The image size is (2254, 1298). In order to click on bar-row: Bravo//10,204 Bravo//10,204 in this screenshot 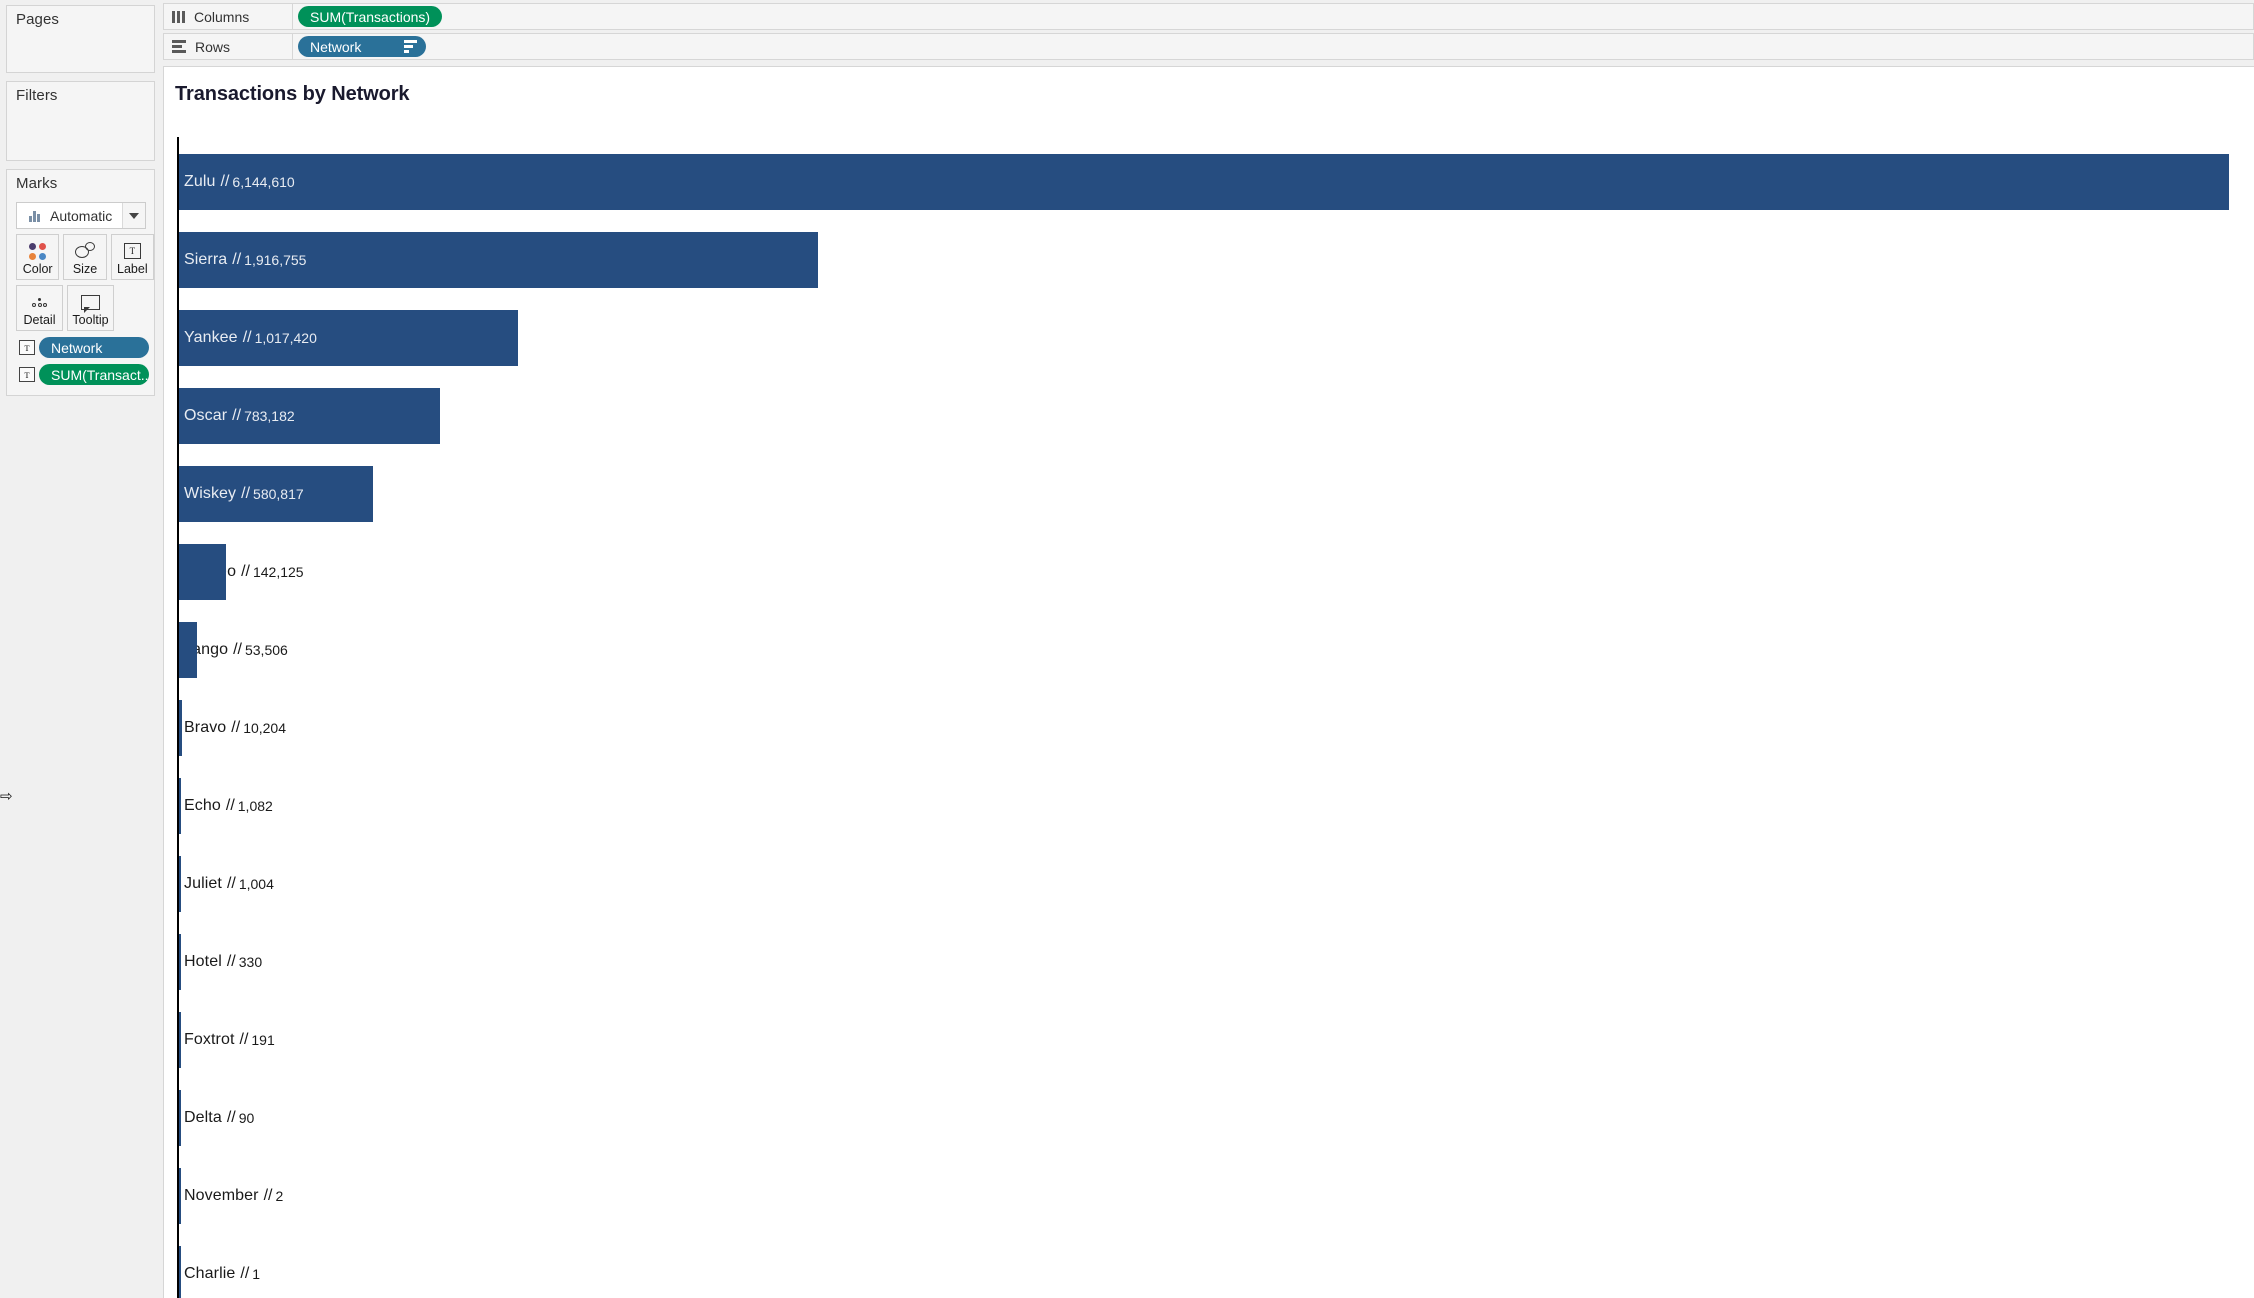, I will do `click(1216, 722)`.